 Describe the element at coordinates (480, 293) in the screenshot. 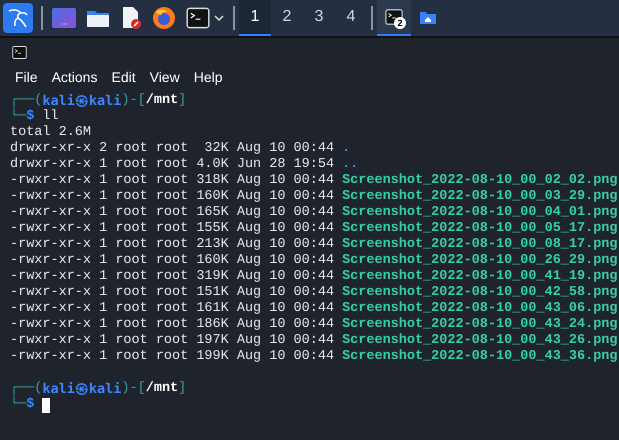

I see `file-name: Screenshot_2022-08-10_00_42_58.png` at that location.